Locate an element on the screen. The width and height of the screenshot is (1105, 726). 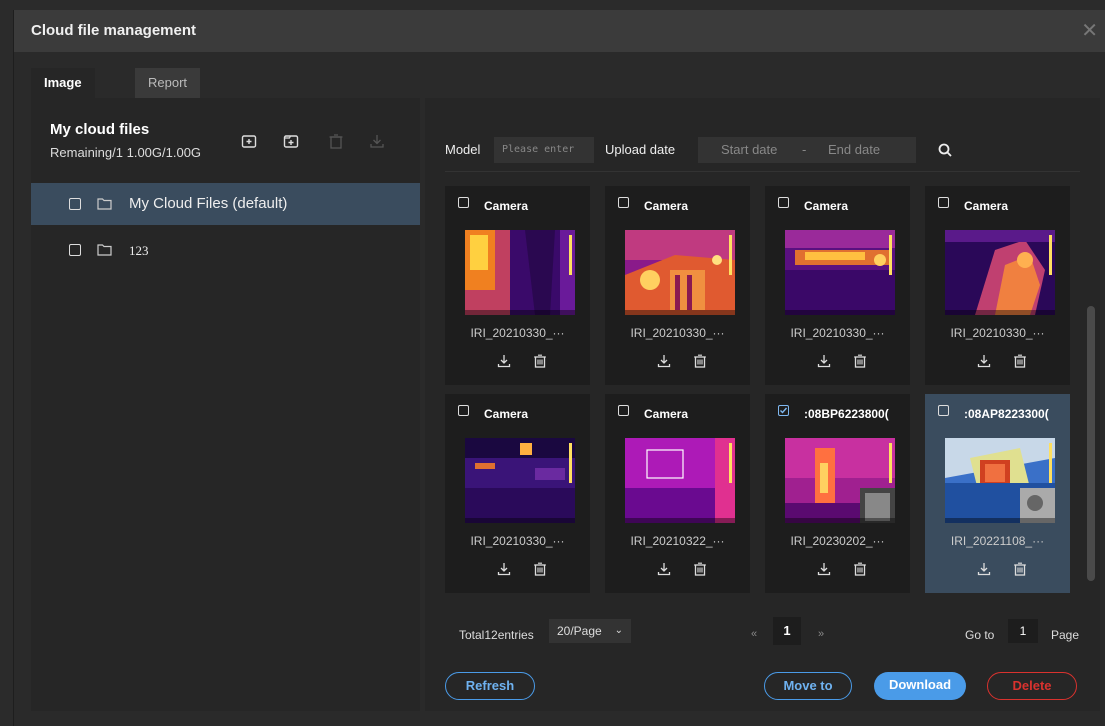
tab-image-files: Image files is located at coordinates (63, 94).